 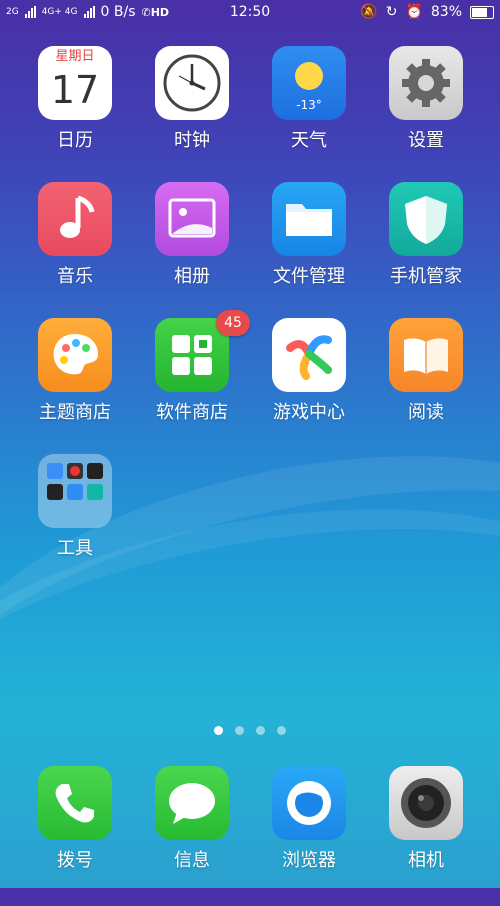 What do you see at coordinates (75, 548) in the screenshot?
I see `app-label: 工具` at bounding box center [75, 548].